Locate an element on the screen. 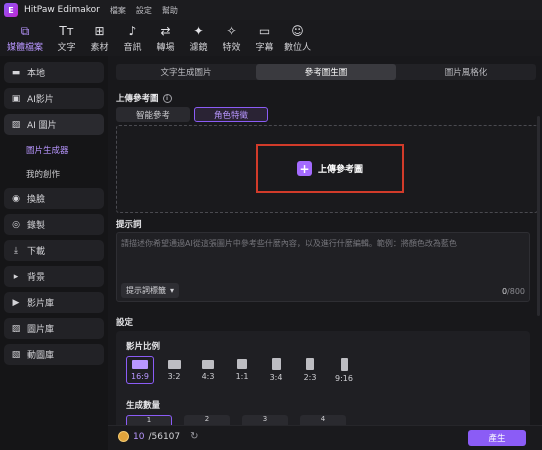 The height and width of the screenshot is (450, 542). media-files-icon: ⧉ is located at coordinates (25, 30).